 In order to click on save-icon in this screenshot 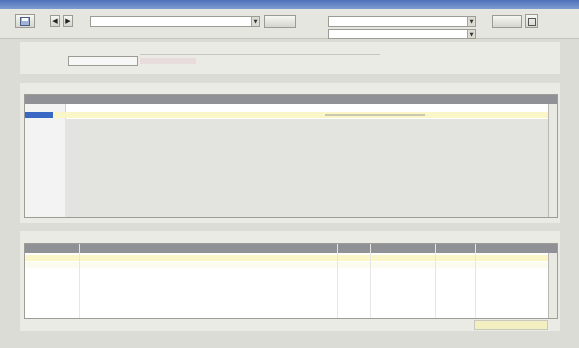, I will do `click(25, 21)`.